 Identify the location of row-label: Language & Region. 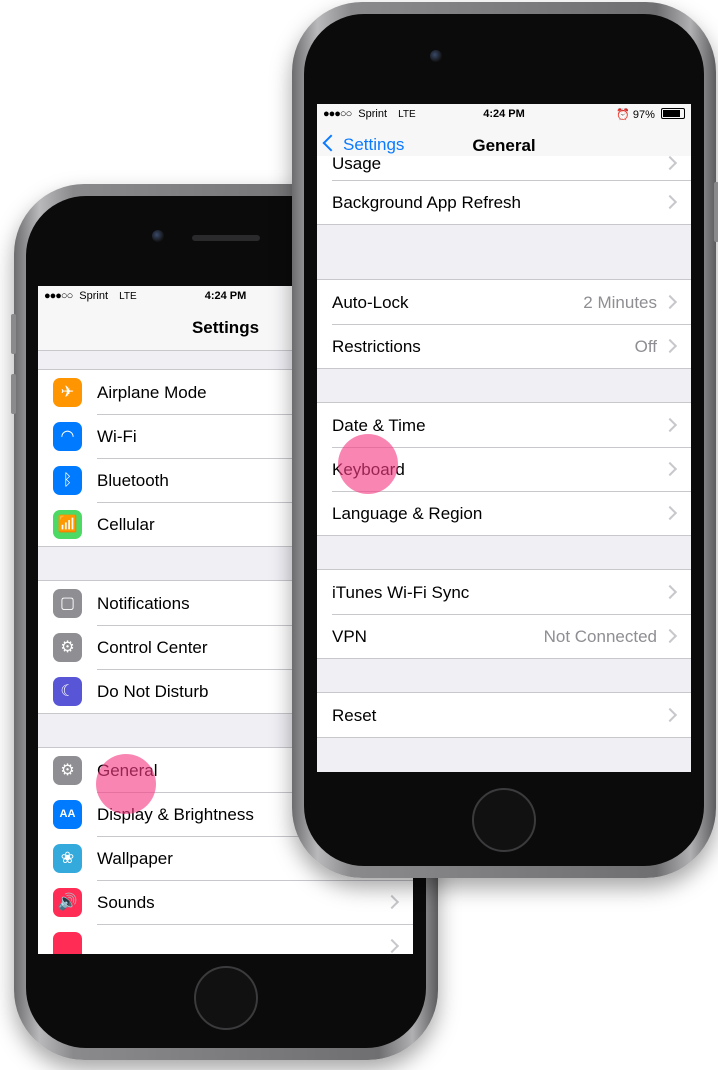
(407, 513).